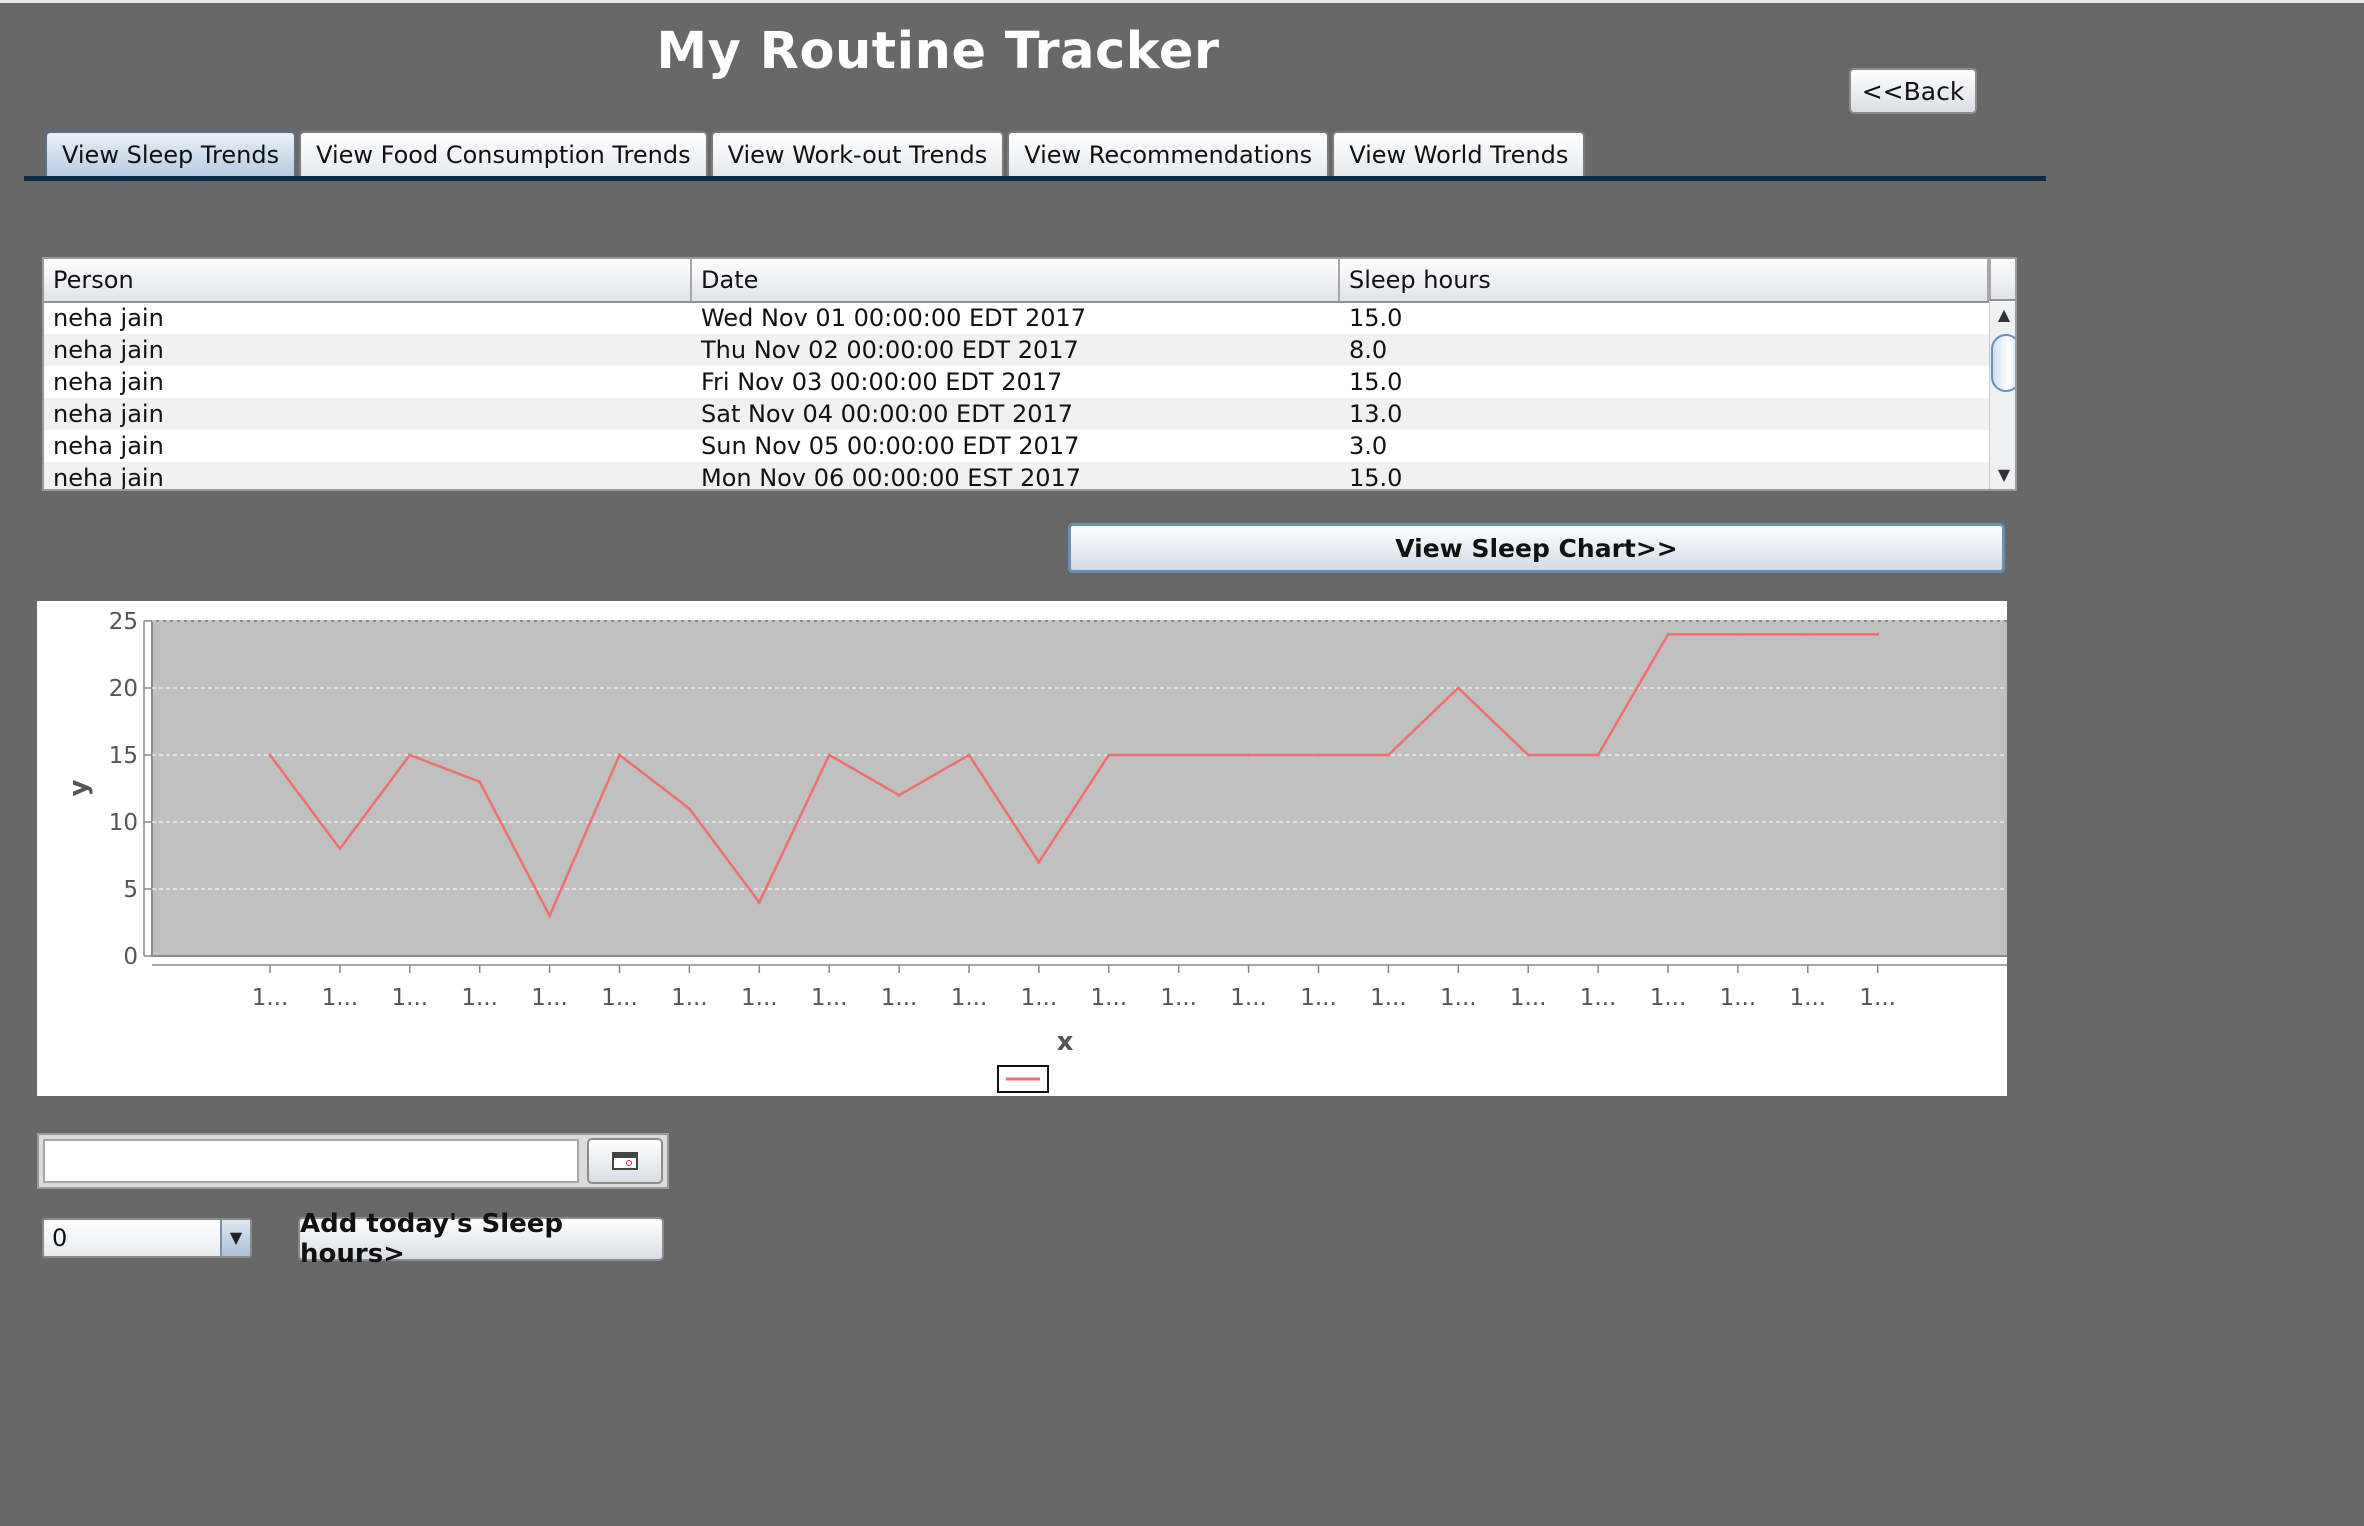  What do you see at coordinates (123, 622) in the screenshot?
I see `y-tick-label: 25` at bounding box center [123, 622].